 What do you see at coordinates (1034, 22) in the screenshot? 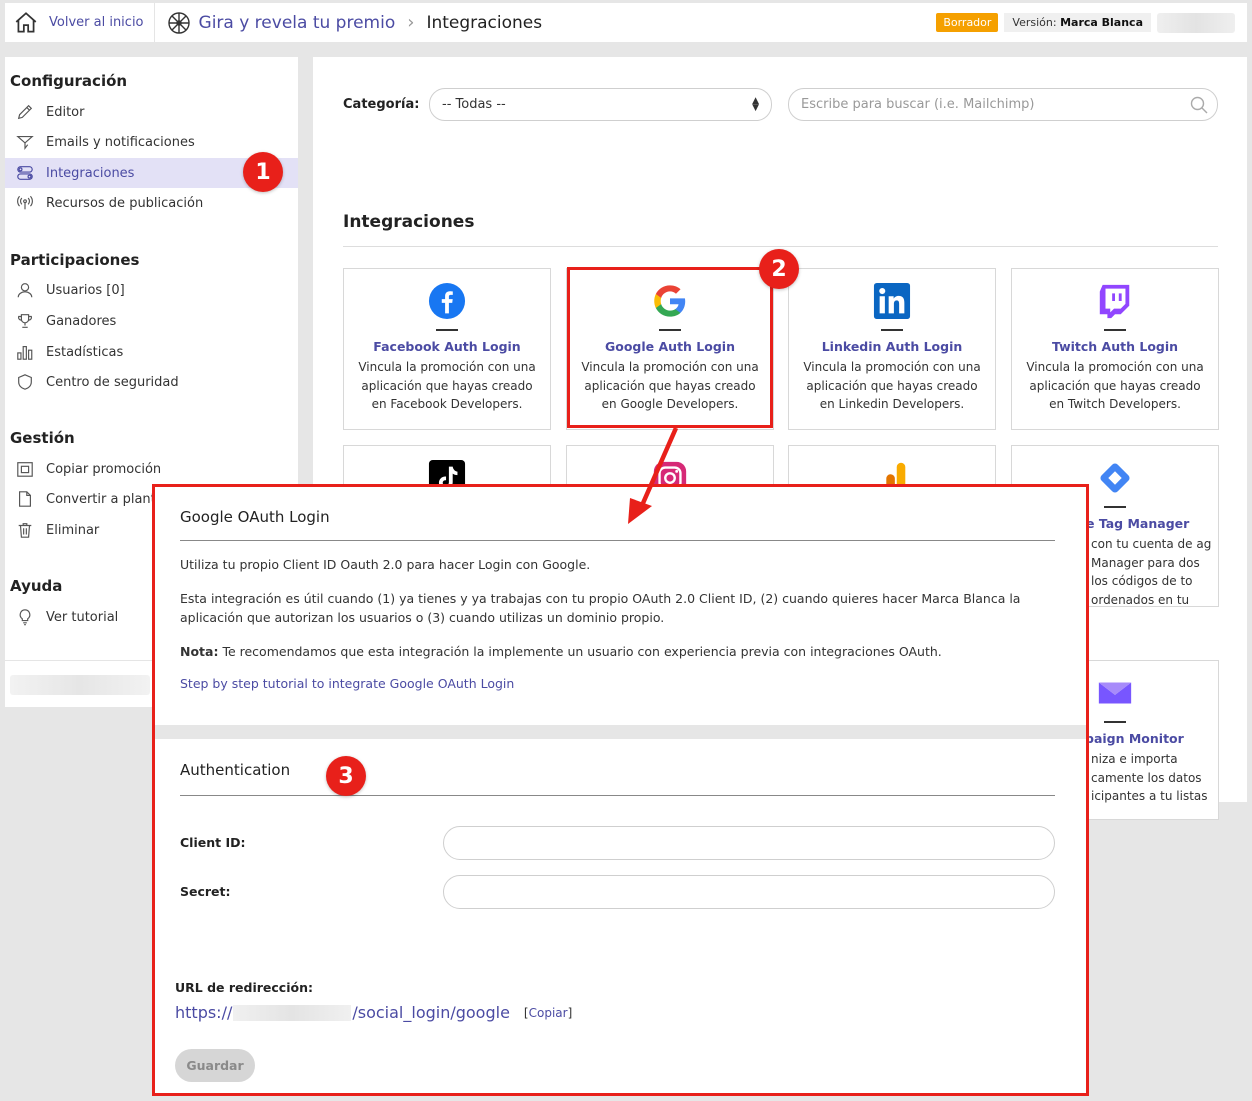
I see `version-prefix: Versión:` at bounding box center [1034, 22].